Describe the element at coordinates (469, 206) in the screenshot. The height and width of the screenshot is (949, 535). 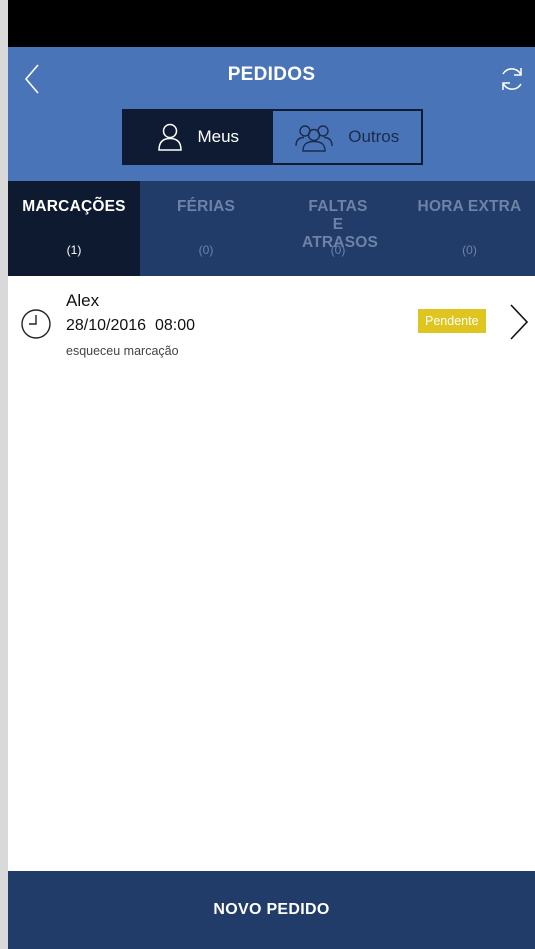
I see `tab-label: HORA EXTRA` at that location.